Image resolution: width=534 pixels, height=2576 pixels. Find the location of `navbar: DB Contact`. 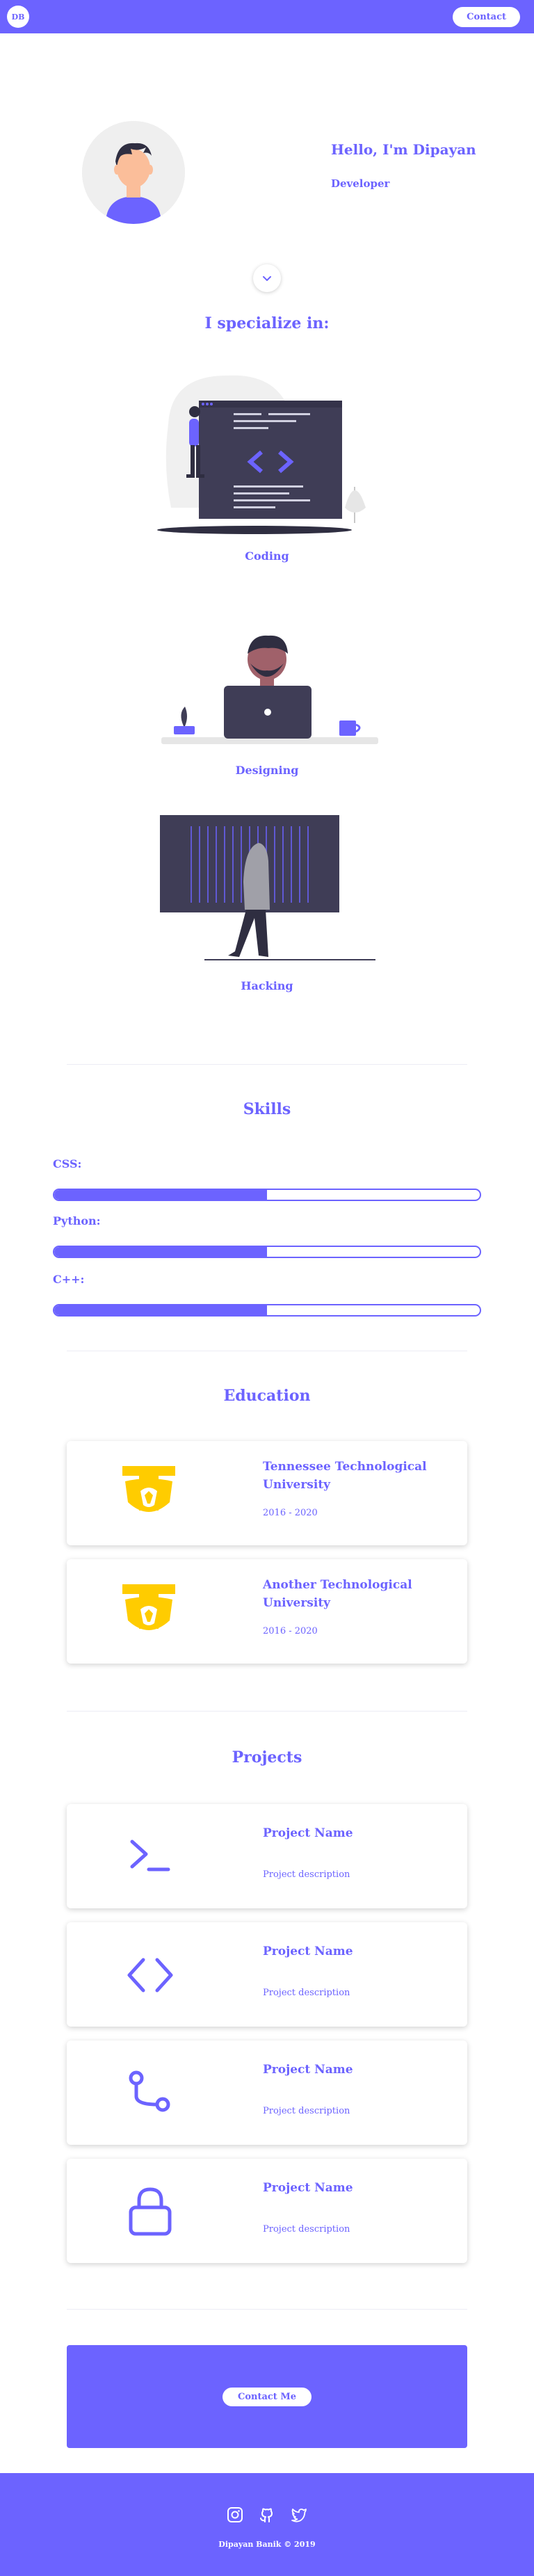

navbar: DB Contact is located at coordinates (267, 16).